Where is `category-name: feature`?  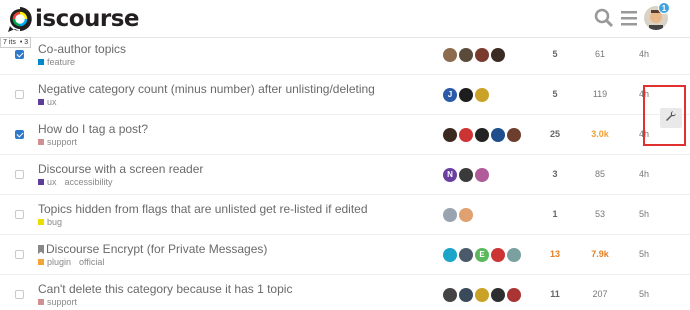
category-name: feature is located at coordinates (61, 62).